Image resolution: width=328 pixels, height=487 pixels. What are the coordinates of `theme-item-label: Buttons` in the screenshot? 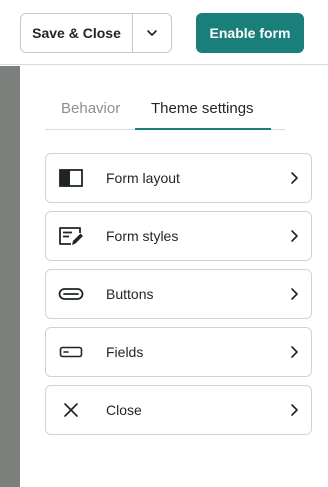 It's located at (130, 294).